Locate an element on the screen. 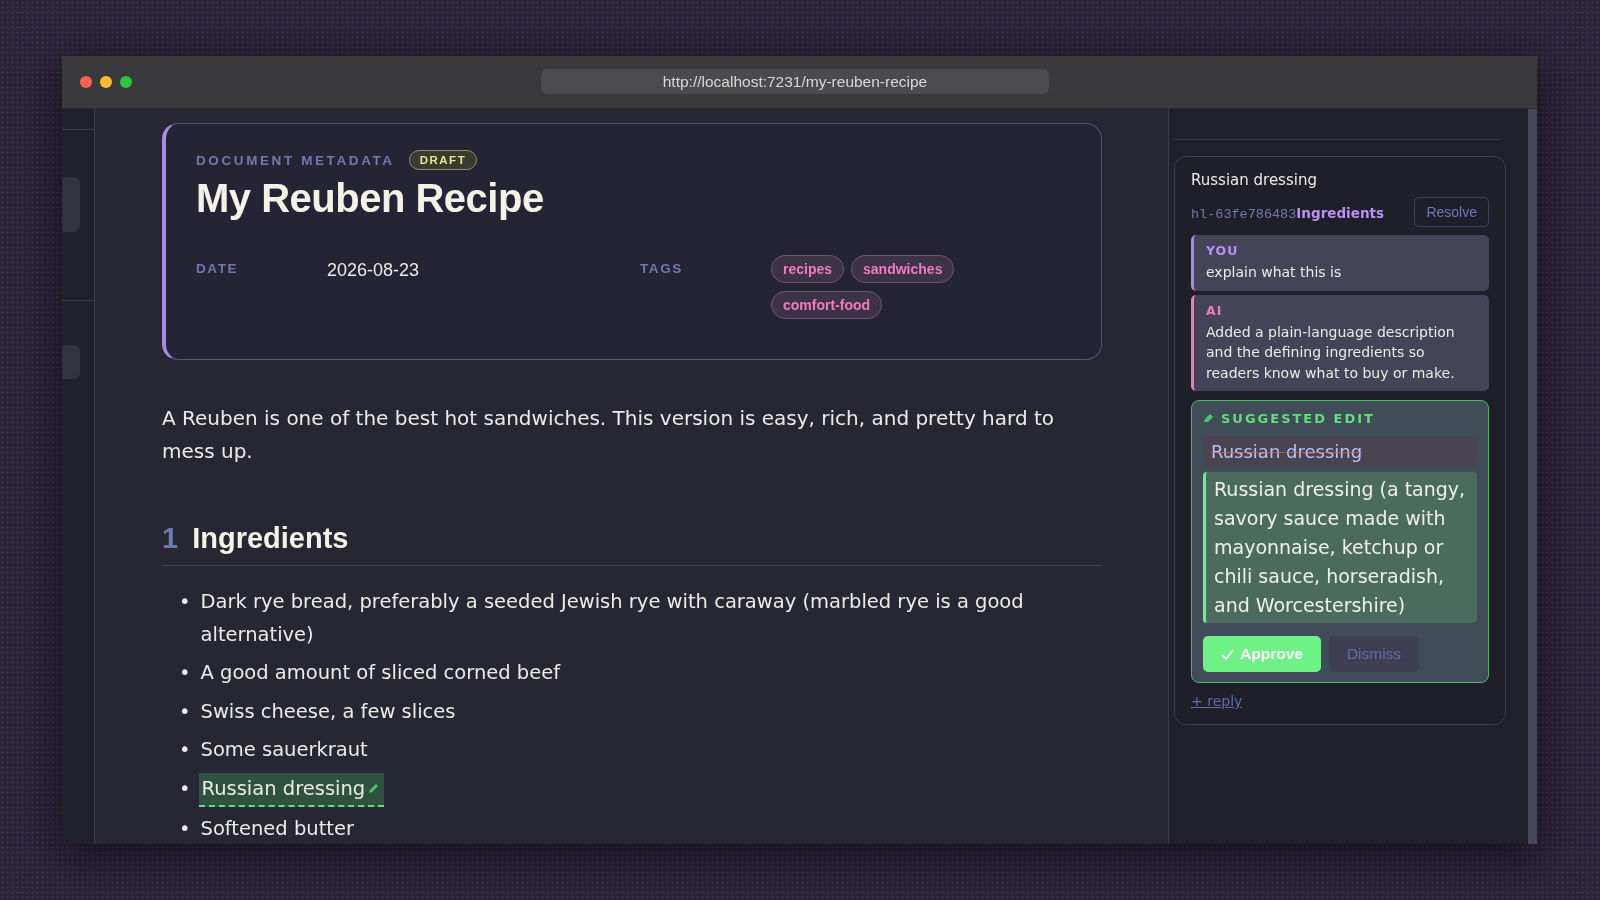 The height and width of the screenshot is (900, 1600). status-badge: DRAFT is located at coordinates (443, 160).